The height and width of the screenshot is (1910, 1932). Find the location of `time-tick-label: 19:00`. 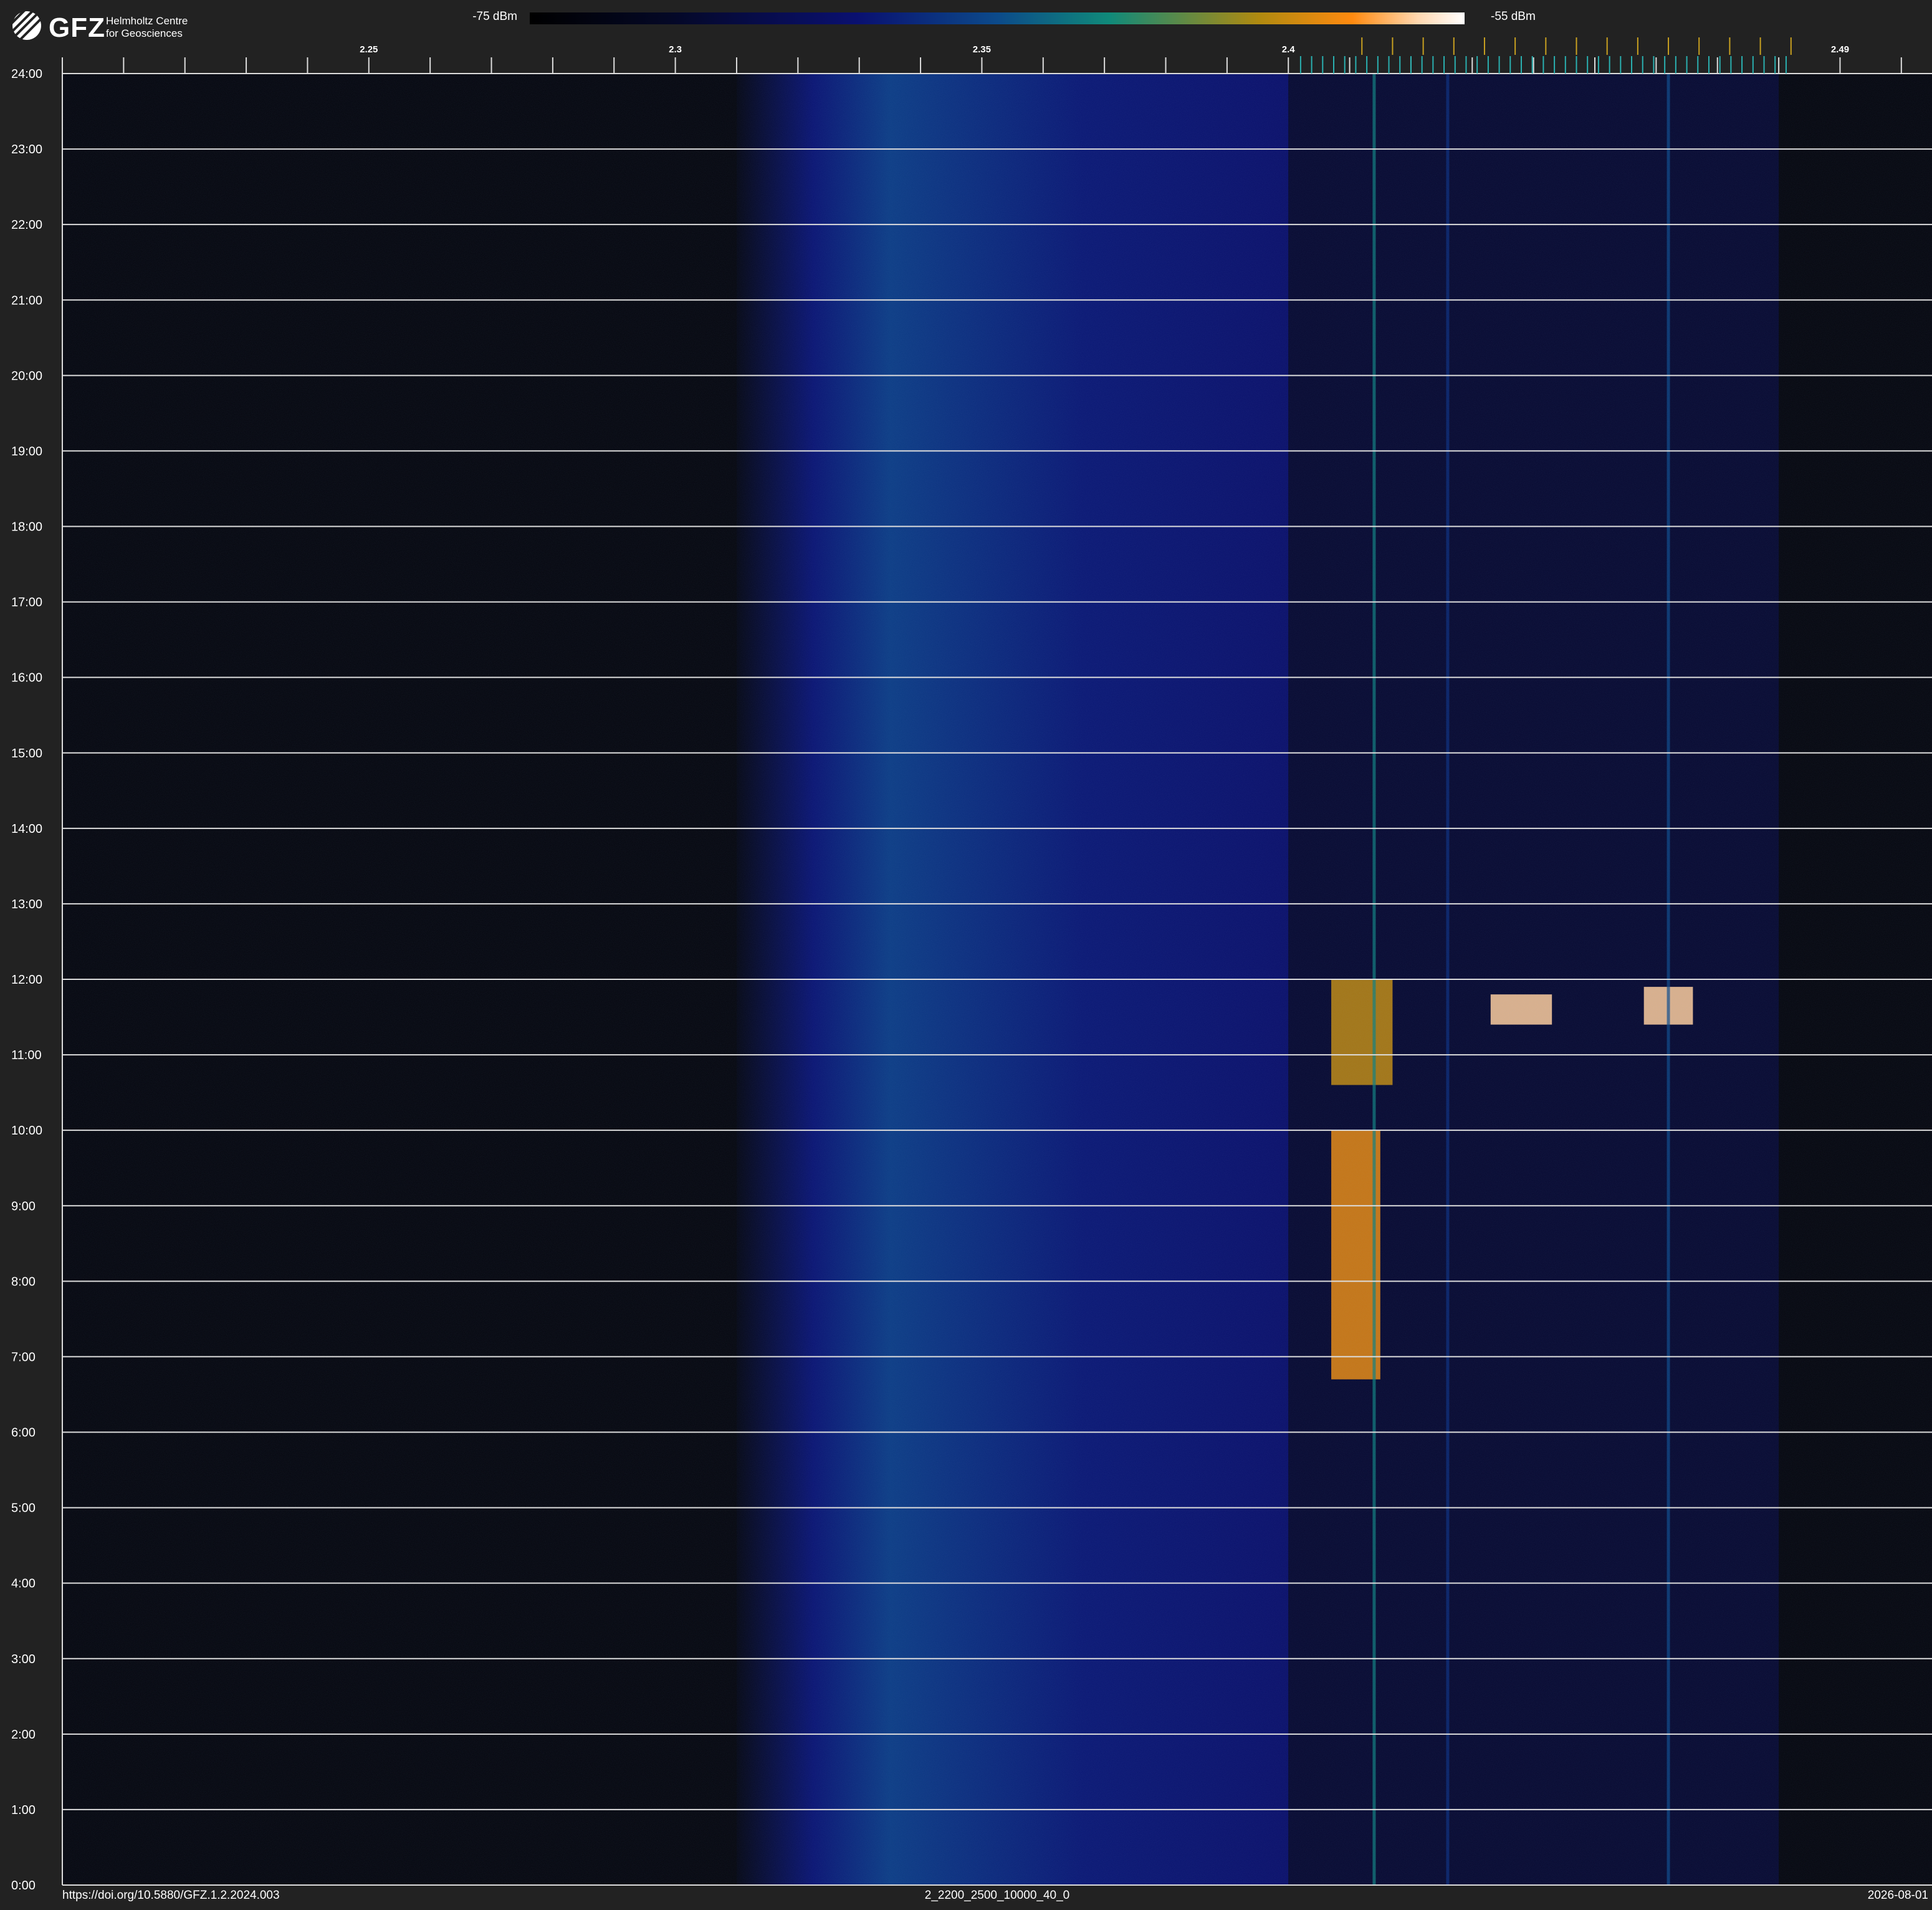

time-tick-label: 19:00 is located at coordinates (26, 451).